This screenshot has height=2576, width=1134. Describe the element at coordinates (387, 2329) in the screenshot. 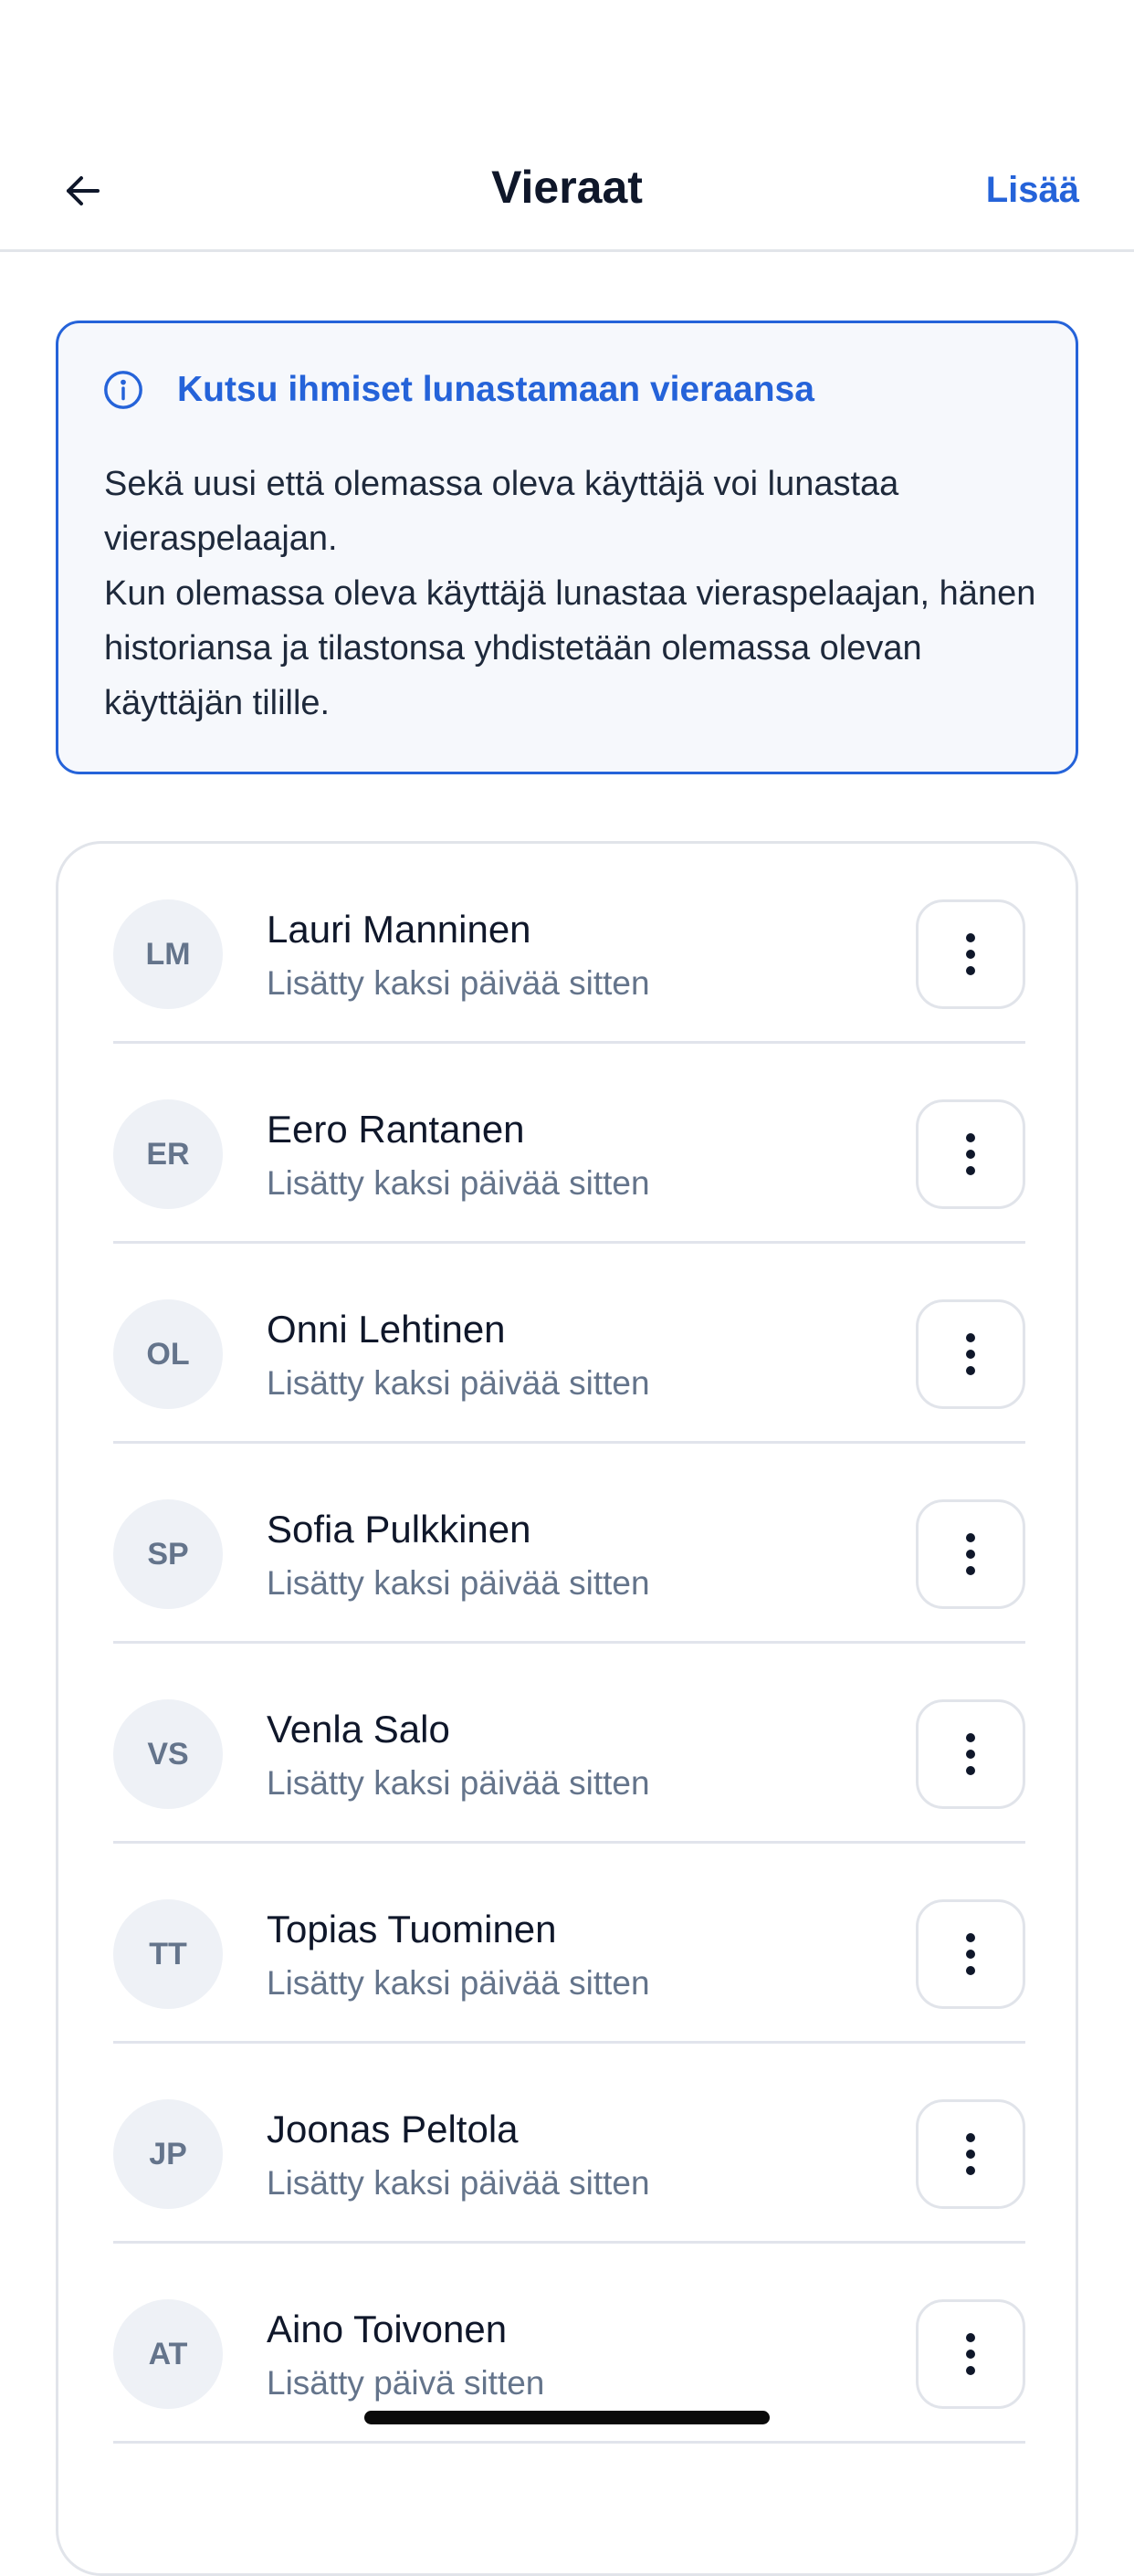

I see `guest-name: Aino Toivonen` at that location.